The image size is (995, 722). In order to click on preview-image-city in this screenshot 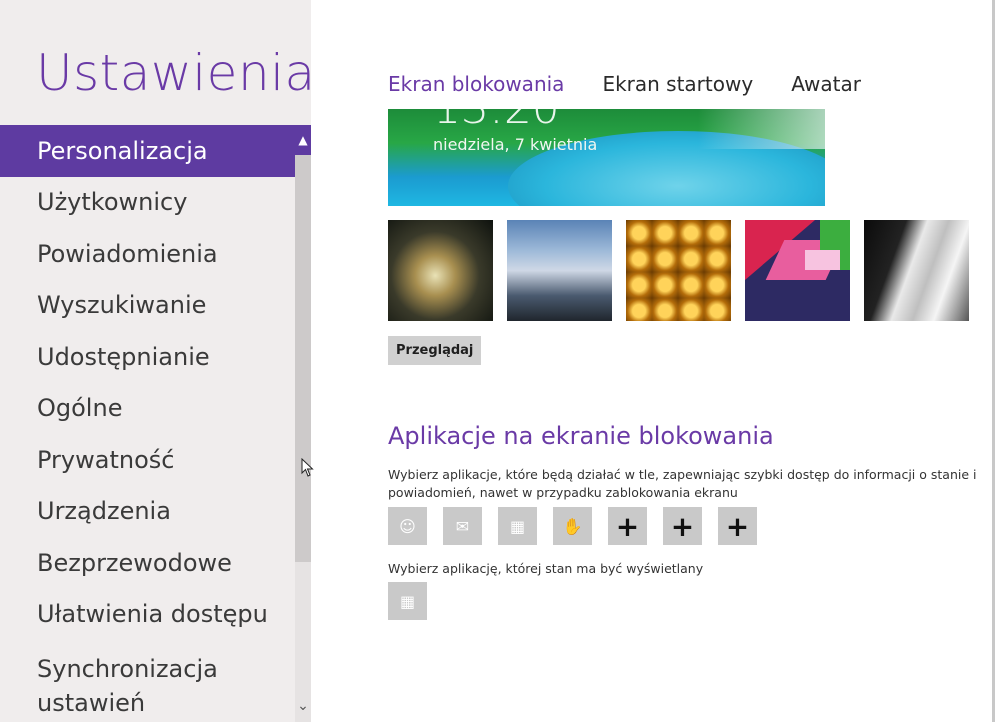, I will do `click(761, 129)`.